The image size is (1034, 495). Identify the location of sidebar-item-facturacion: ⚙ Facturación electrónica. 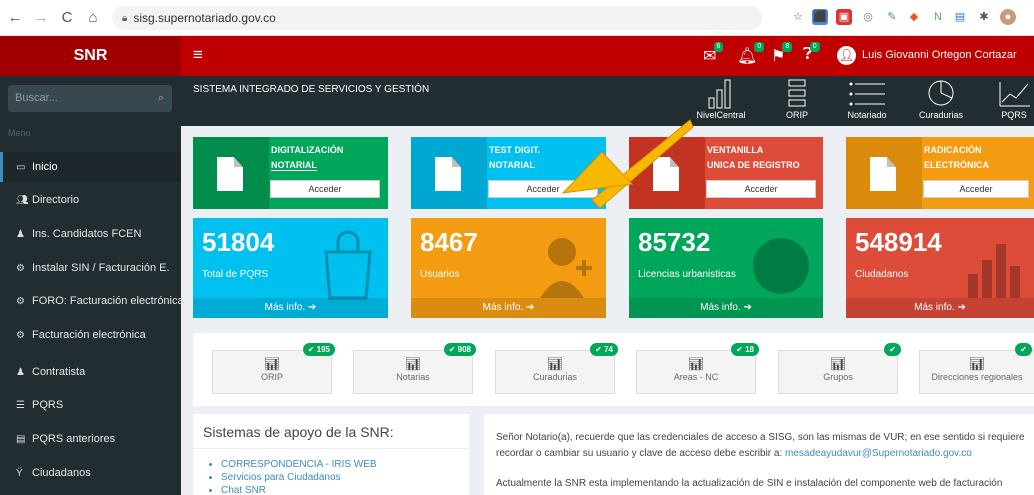
(90, 335).